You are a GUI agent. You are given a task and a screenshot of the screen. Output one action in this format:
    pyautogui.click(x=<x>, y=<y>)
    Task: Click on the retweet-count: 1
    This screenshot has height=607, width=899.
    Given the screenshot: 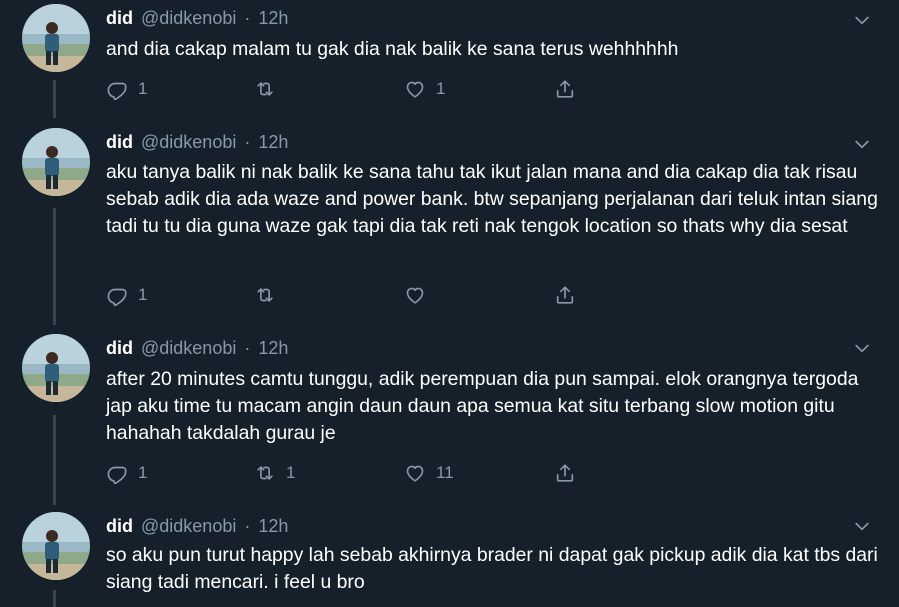 What is the action you would take?
    pyautogui.click(x=291, y=472)
    